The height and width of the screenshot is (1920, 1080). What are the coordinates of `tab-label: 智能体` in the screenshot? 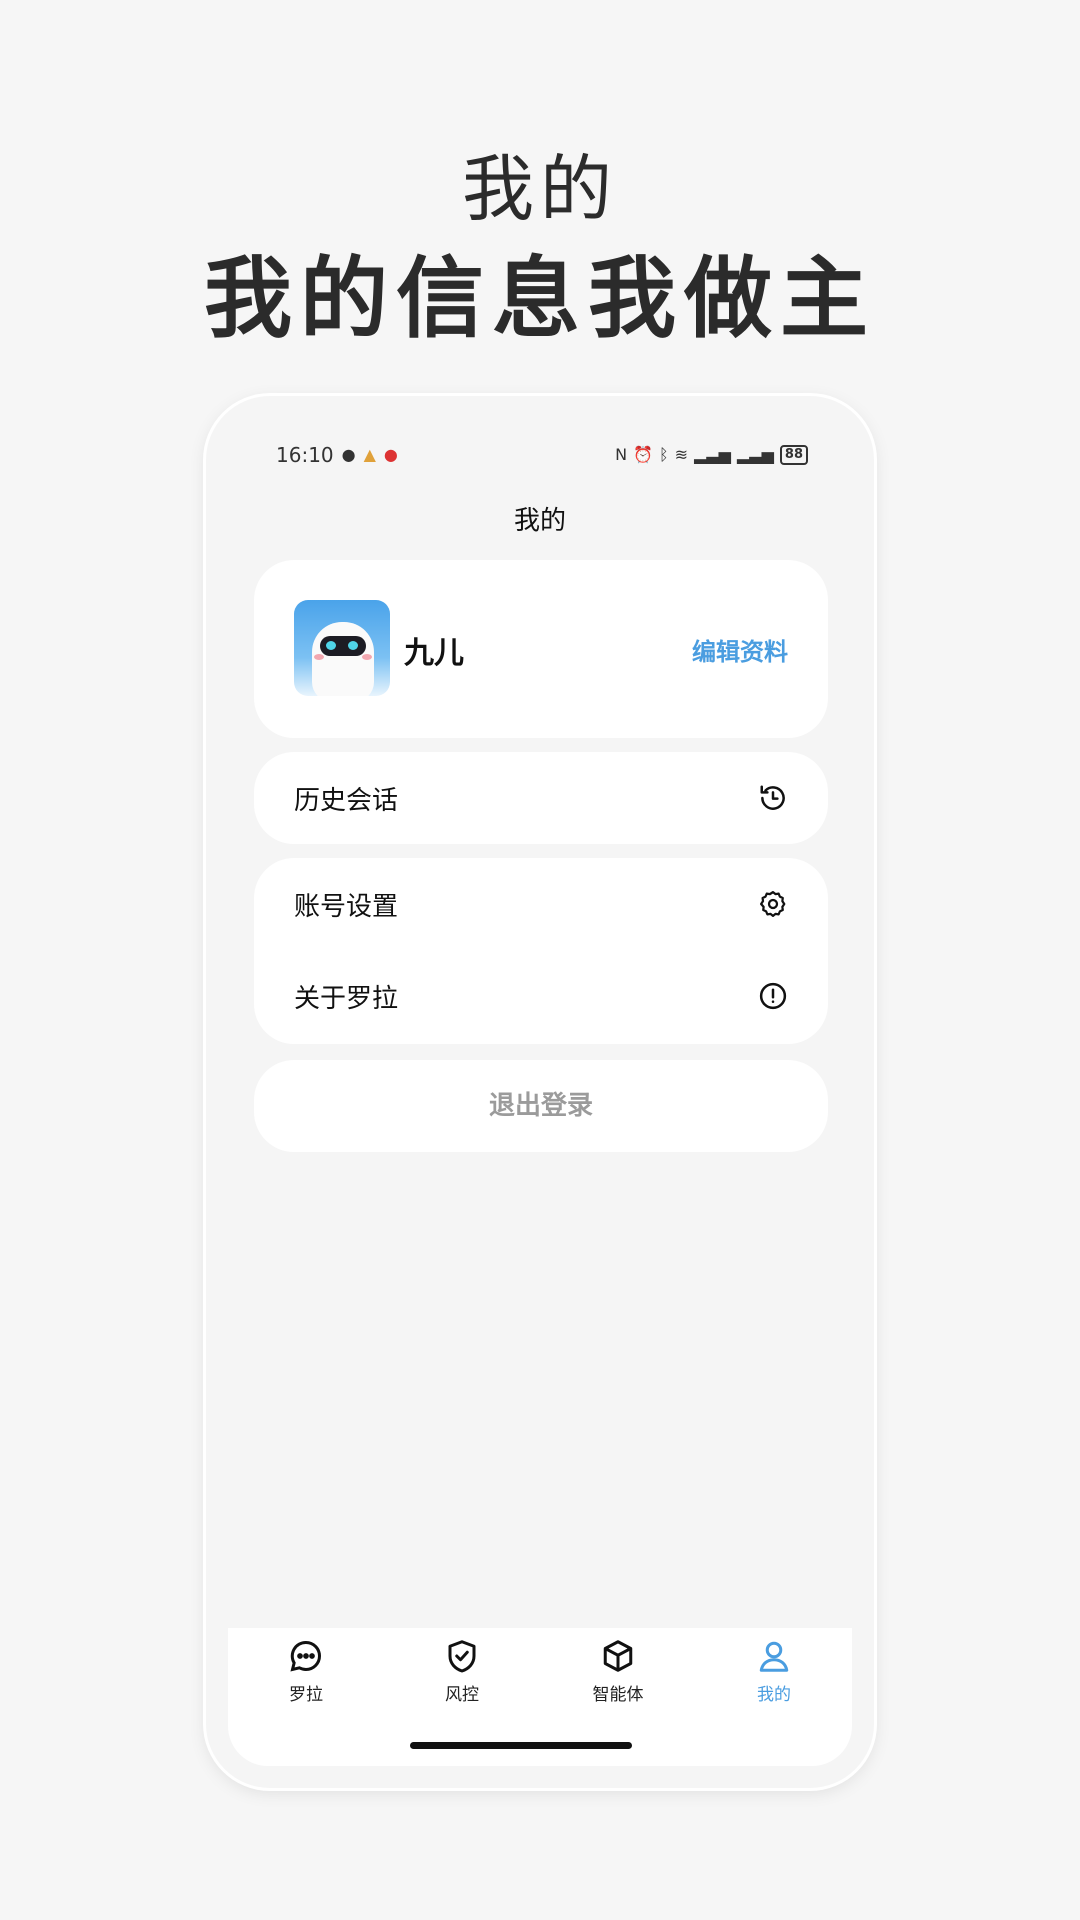 It's located at (618, 1695).